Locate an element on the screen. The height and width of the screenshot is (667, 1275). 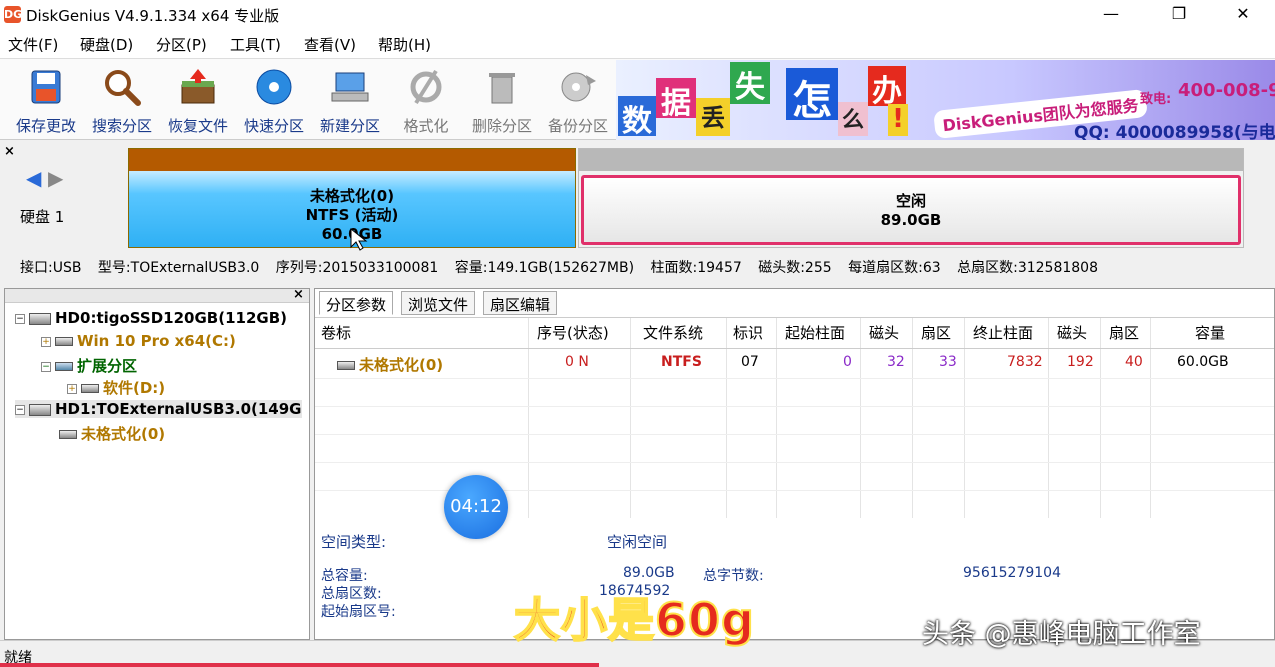
menu-file: 文件(F) is located at coordinates (33, 44).